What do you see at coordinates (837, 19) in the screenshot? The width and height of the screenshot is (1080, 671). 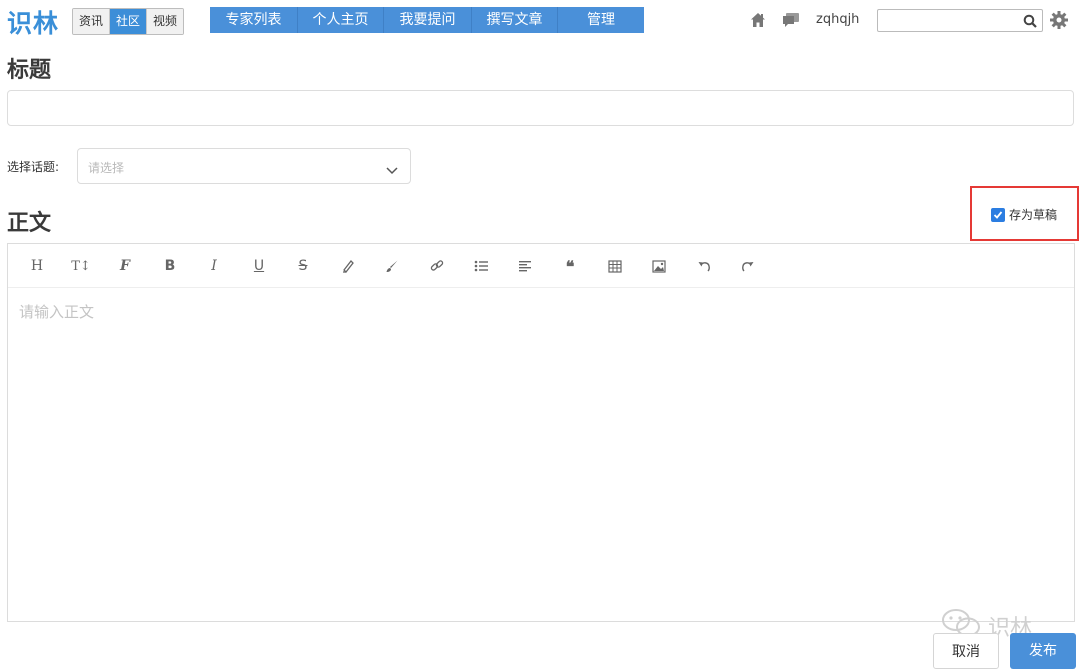 I see `username: zqhqjh` at bounding box center [837, 19].